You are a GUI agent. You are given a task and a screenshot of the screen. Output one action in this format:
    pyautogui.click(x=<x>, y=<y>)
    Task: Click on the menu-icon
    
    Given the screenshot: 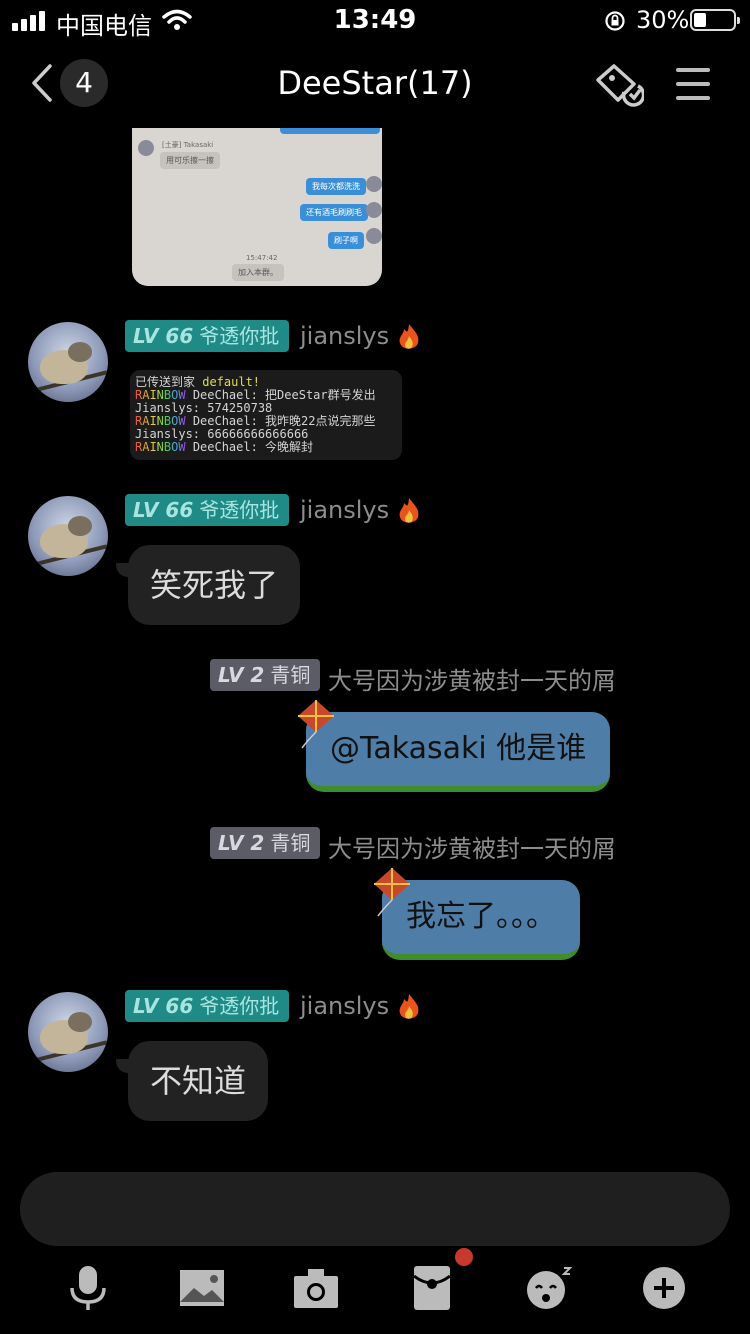 What is the action you would take?
    pyautogui.click(x=693, y=89)
    